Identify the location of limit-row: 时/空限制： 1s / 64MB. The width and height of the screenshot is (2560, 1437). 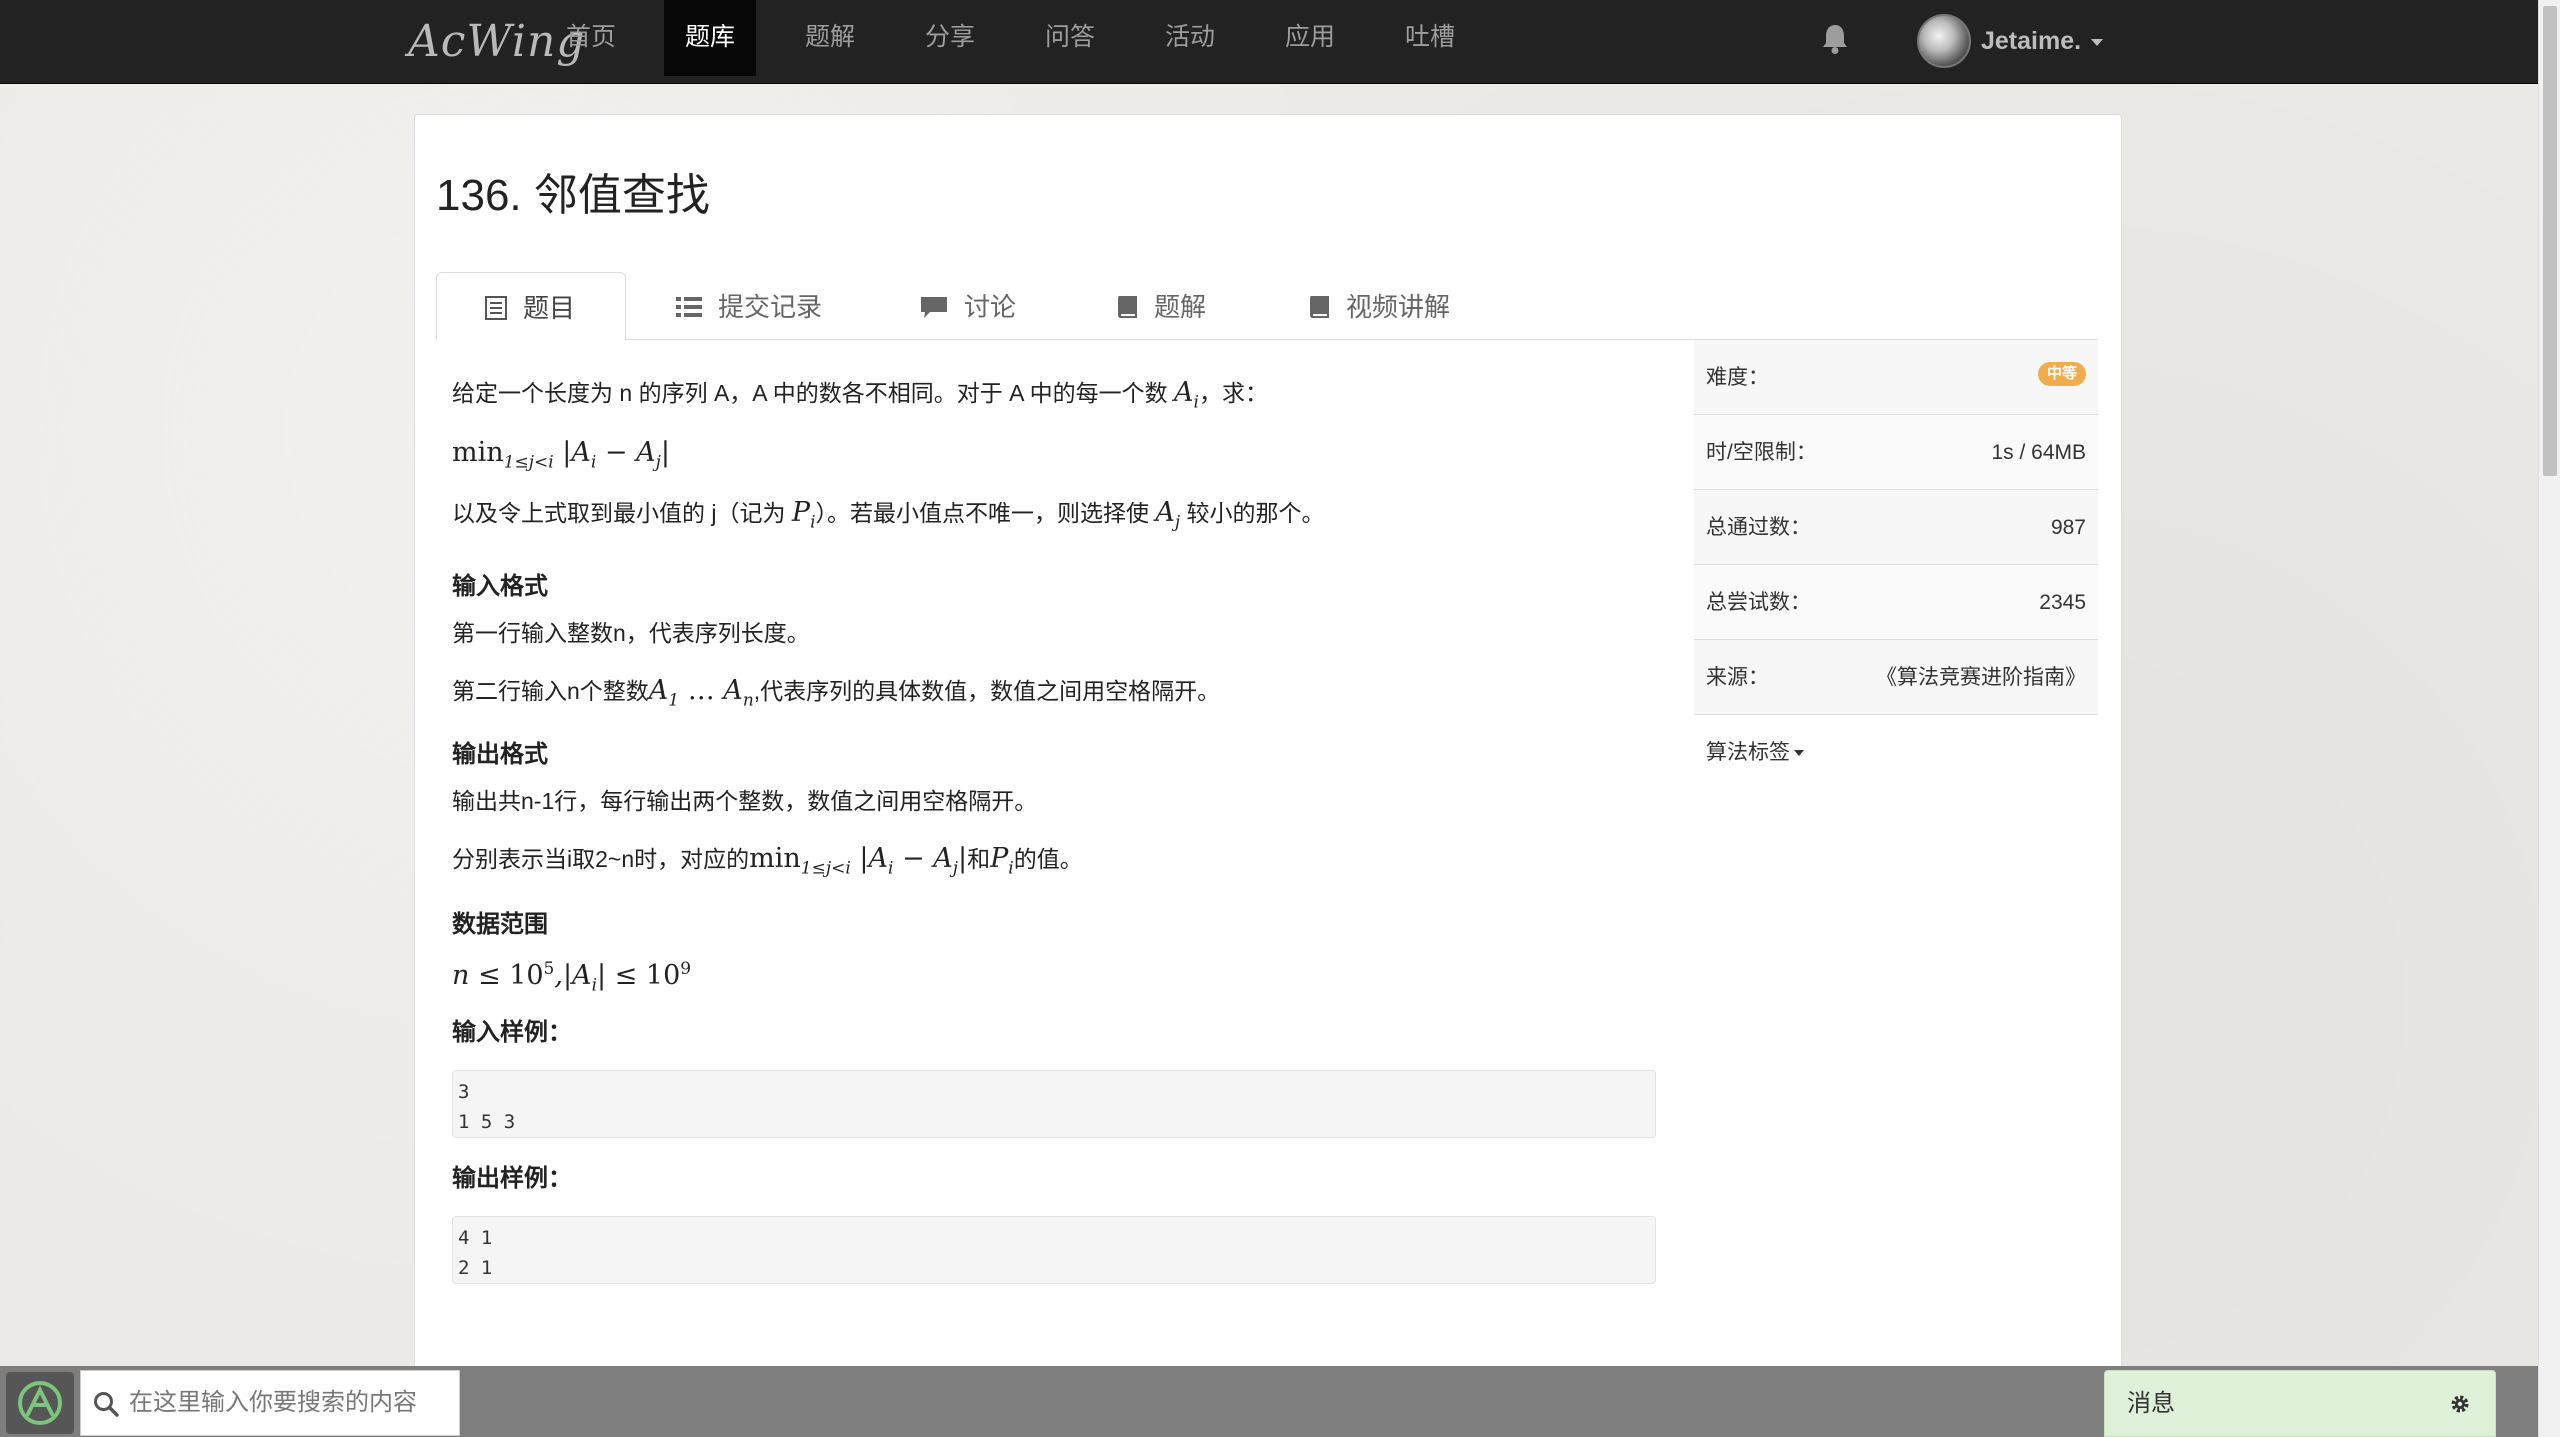
(1896, 452).